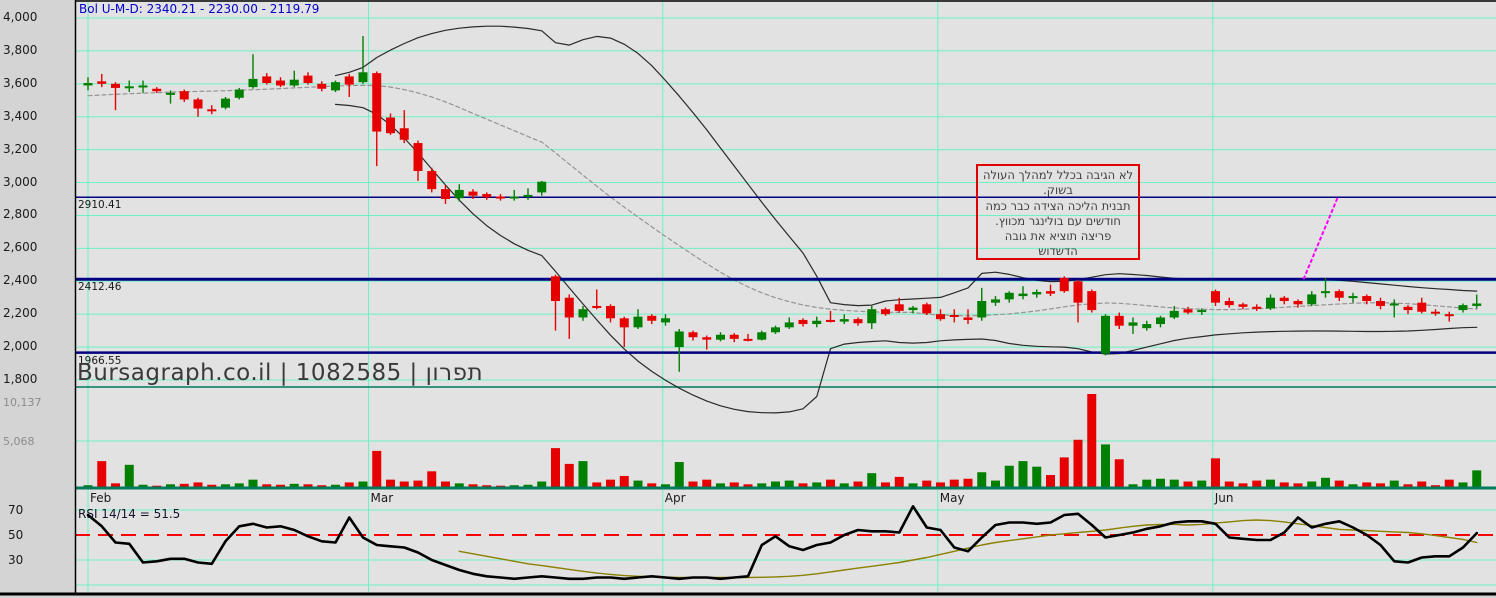 The width and height of the screenshot is (1496, 598). What do you see at coordinates (1058, 220) in the screenshot?
I see `annotation-text-line: חודשים עם בולינגר מכווץ.` at bounding box center [1058, 220].